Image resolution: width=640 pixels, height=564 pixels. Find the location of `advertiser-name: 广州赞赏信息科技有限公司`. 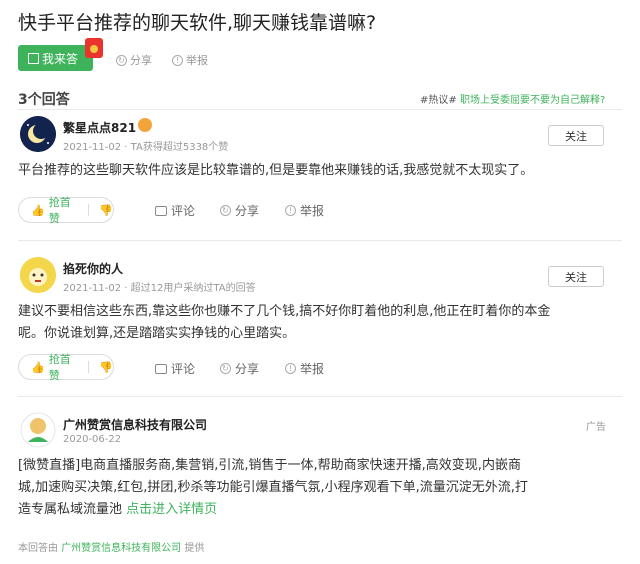

advertiser-name: 广州赞赏信息科技有限公司 is located at coordinates (135, 424).